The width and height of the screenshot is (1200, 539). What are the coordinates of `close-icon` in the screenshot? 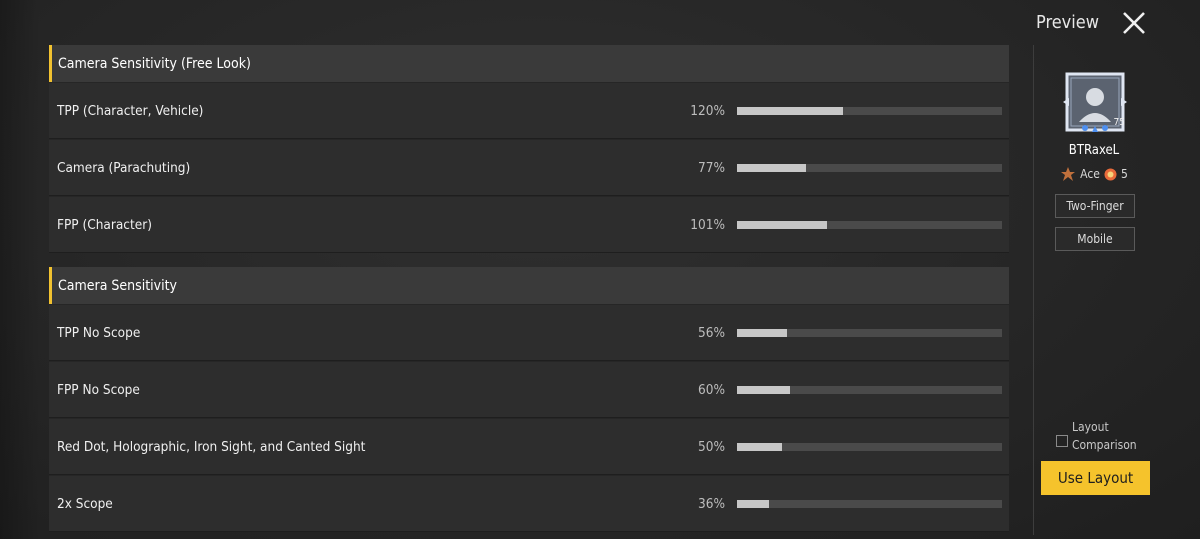 It's located at (1134, 23).